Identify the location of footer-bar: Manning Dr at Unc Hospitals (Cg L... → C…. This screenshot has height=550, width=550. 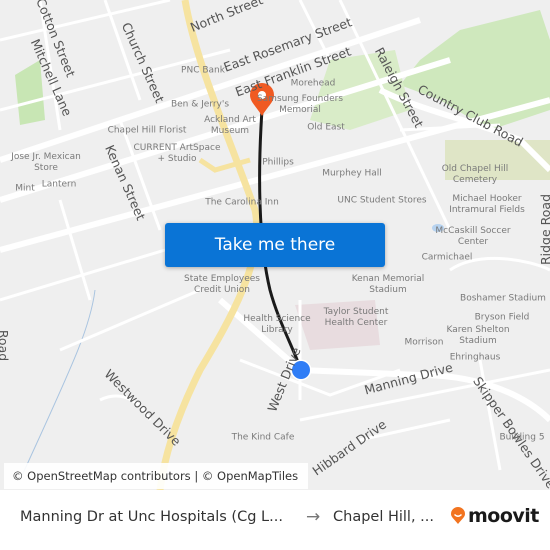
(275, 520).